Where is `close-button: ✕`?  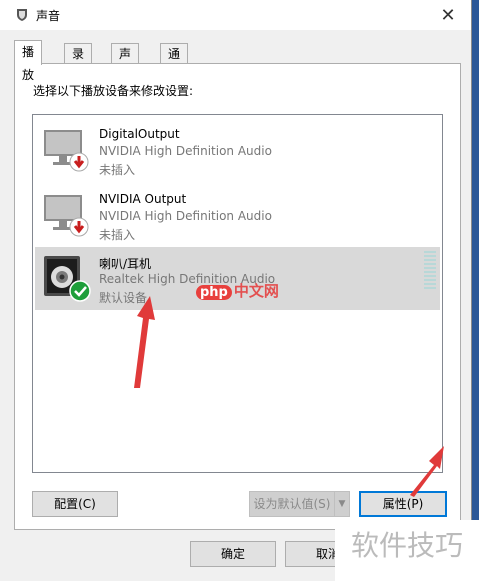
close-button: ✕ is located at coordinates (448, 15).